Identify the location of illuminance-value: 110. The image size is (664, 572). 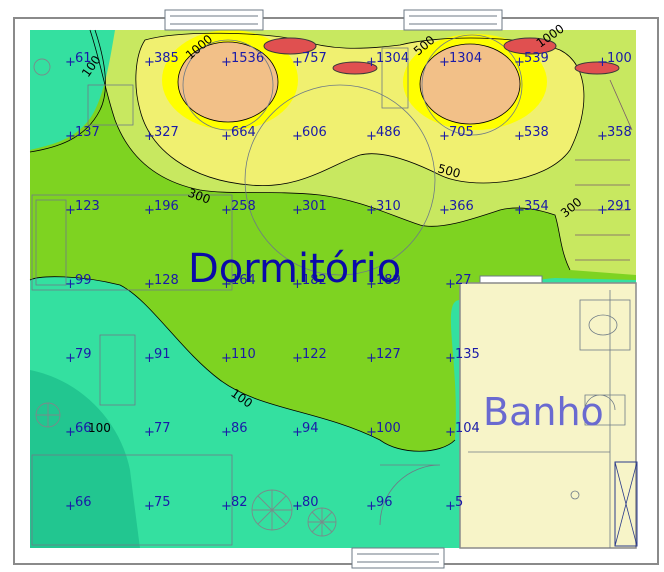
(243, 354).